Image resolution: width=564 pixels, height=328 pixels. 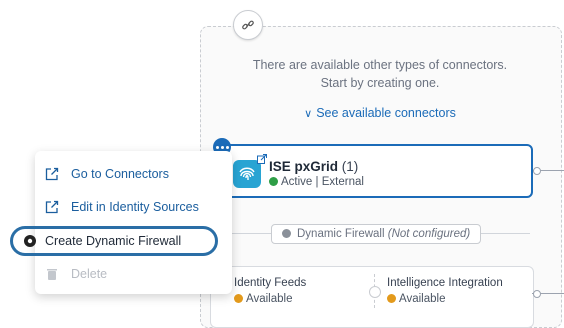 What do you see at coordinates (445, 291) in the screenshot?
I see `intelligence-integration: Intelligence Integration Available` at bounding box center [445, 291].